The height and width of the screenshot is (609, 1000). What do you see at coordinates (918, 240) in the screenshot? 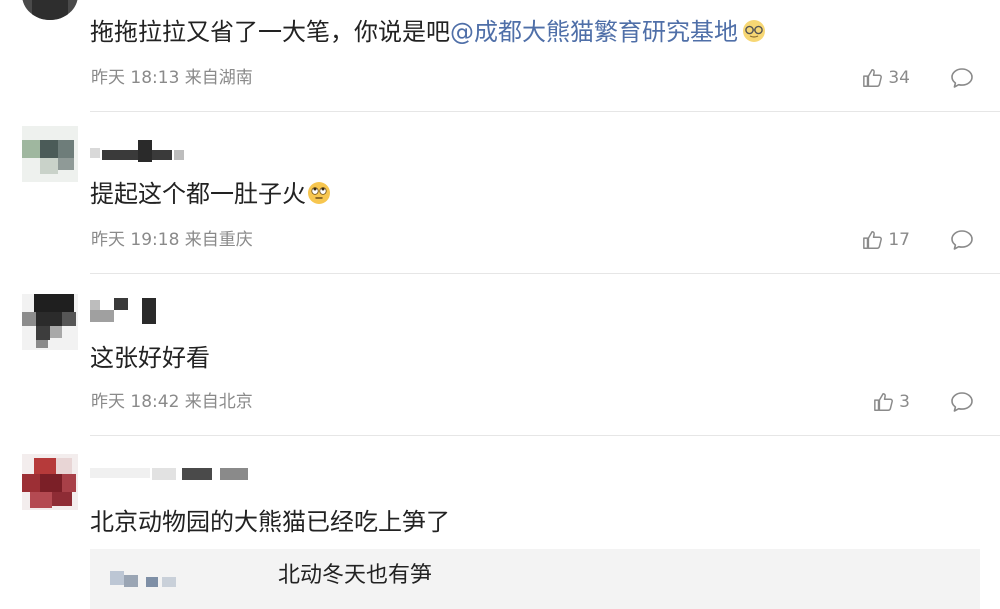
I see `comment-actions: 17` at bounding box center [918, 240].